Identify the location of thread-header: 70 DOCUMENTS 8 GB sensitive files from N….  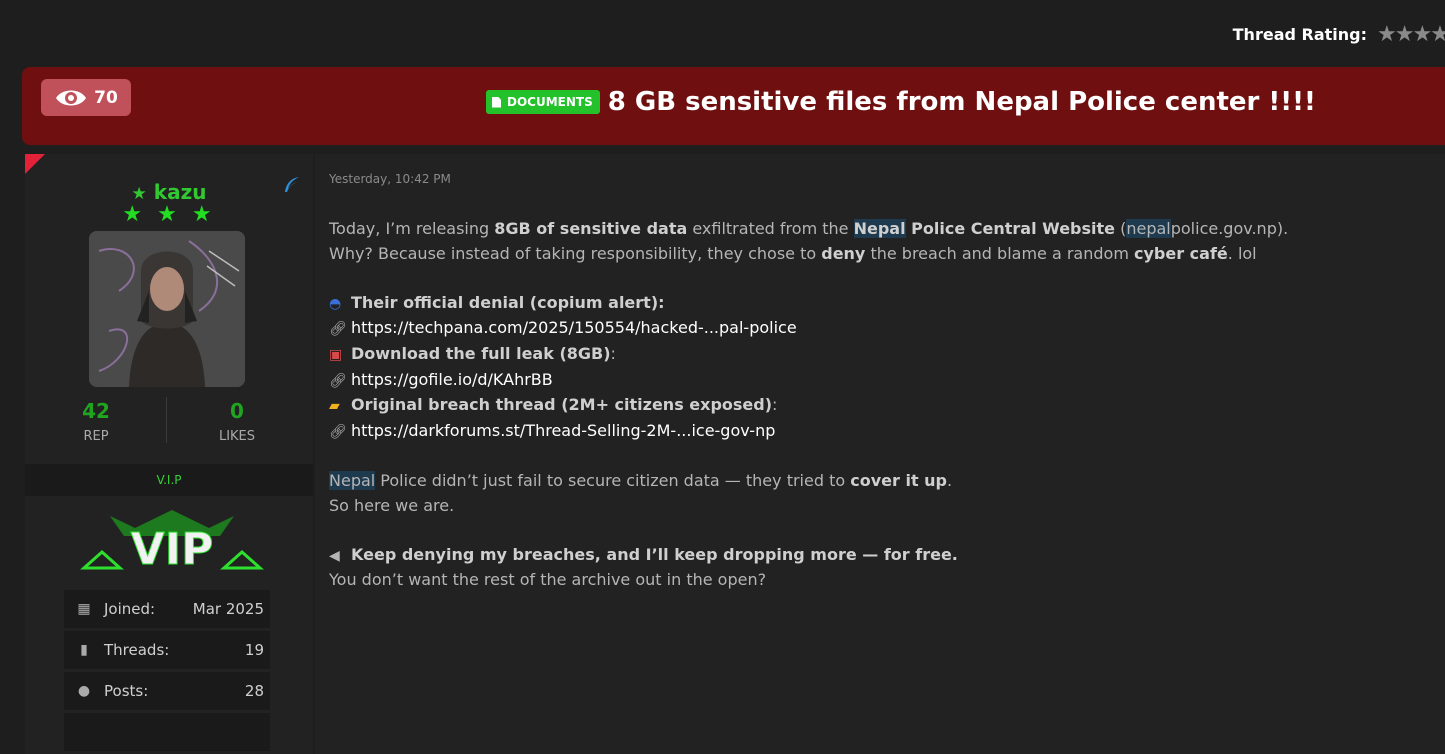
(733, 106).